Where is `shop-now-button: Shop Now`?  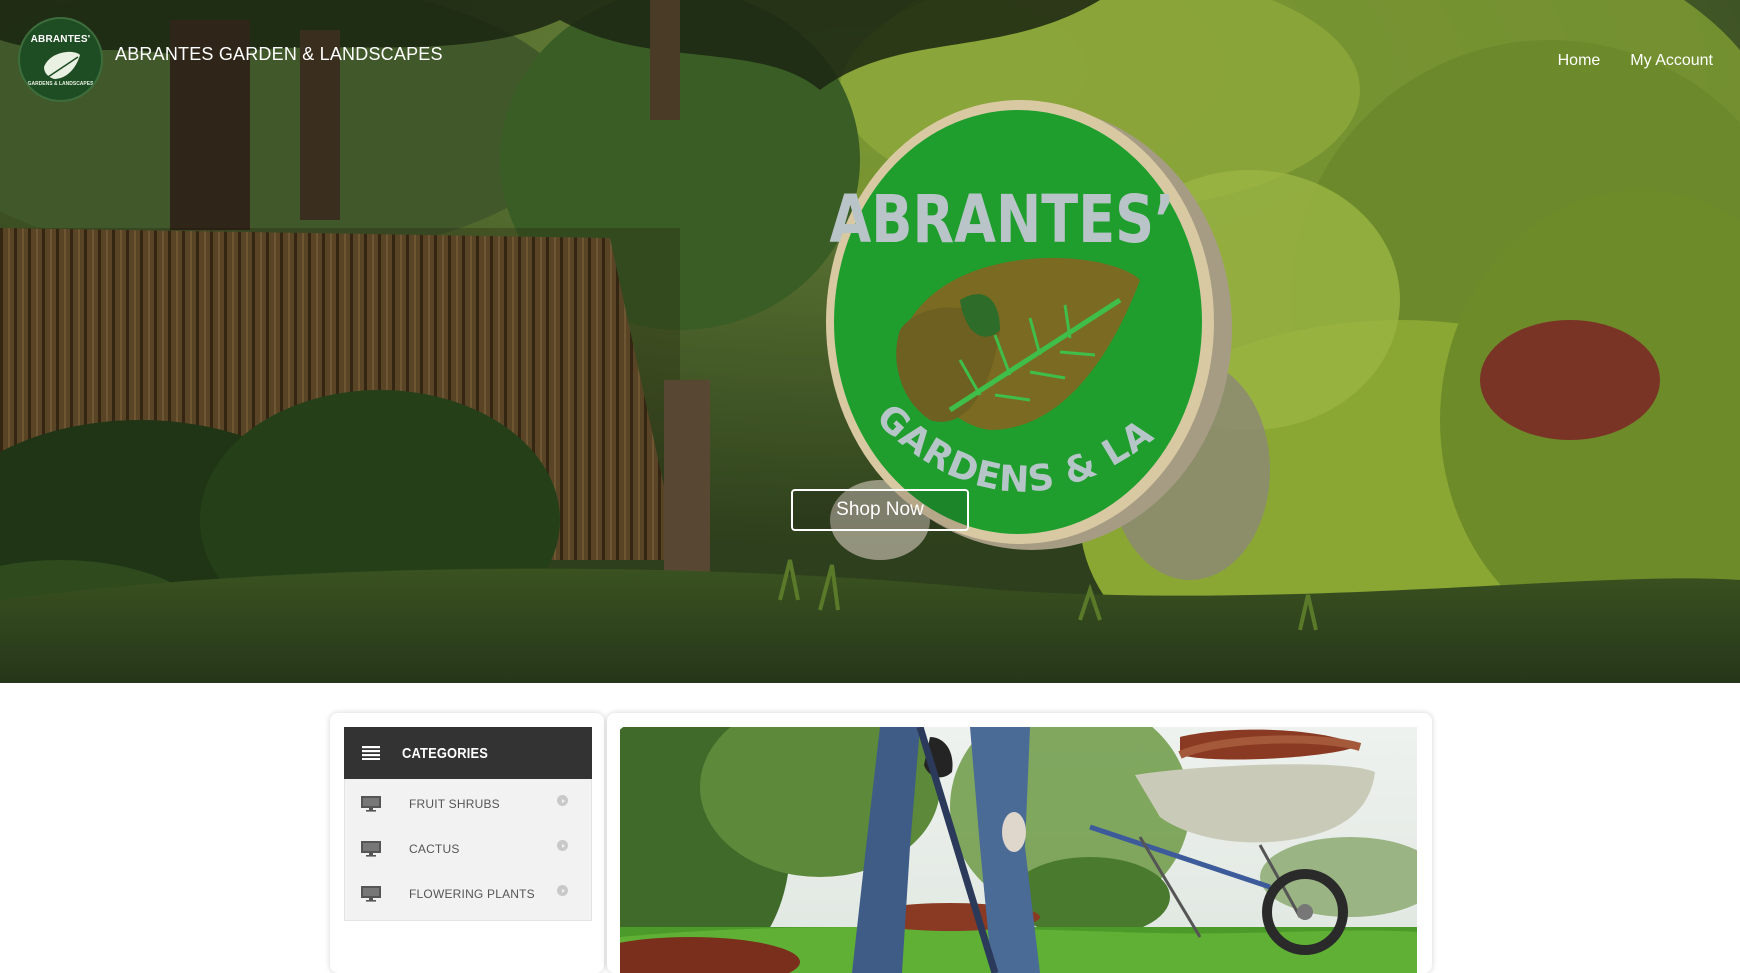
shop-now-button: Shop Now is located at coordinates (880, 510).